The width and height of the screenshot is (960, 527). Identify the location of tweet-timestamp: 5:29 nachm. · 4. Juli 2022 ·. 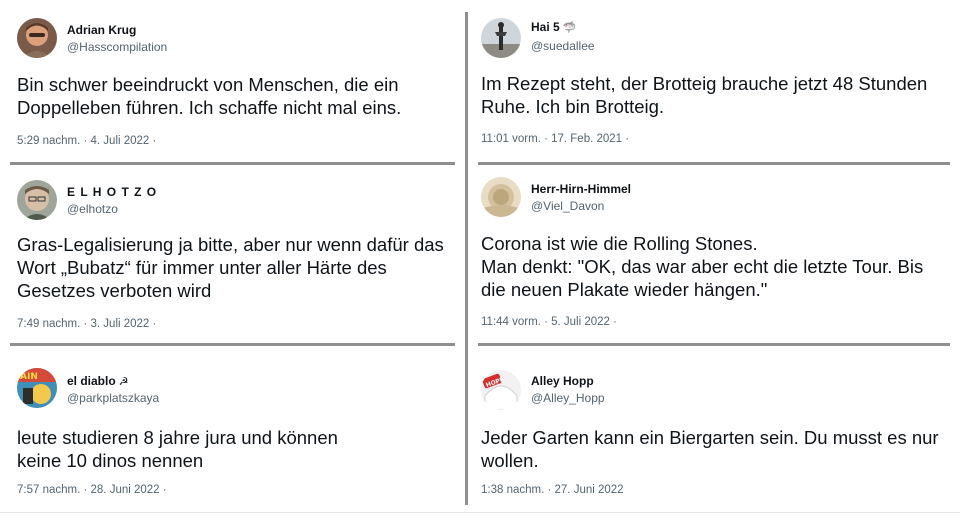
(86, 141).